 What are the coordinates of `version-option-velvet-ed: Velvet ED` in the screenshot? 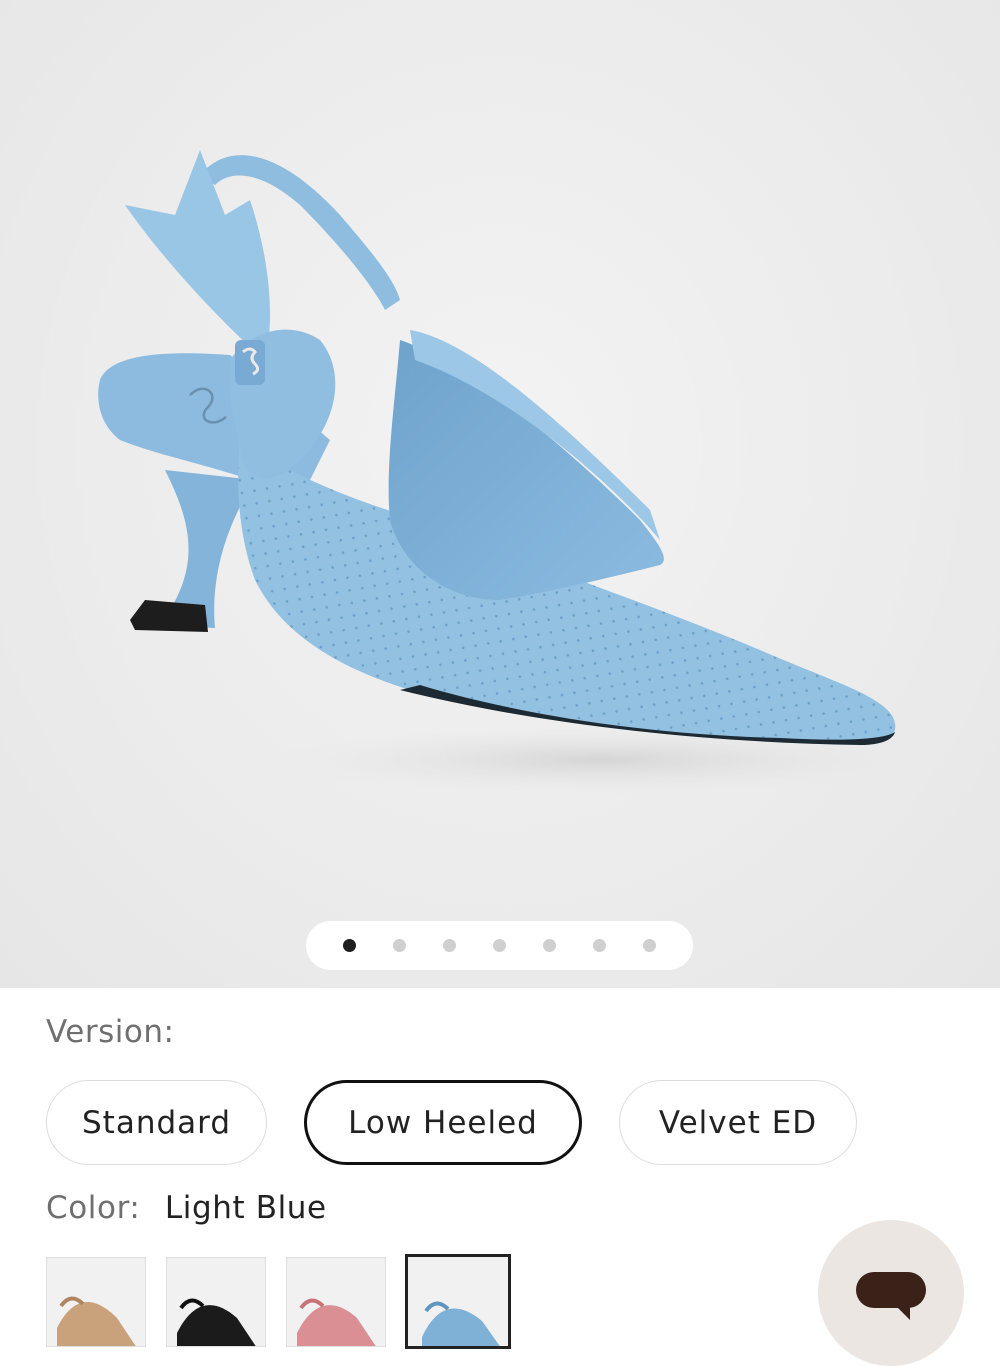 It's located at (738, 1122).